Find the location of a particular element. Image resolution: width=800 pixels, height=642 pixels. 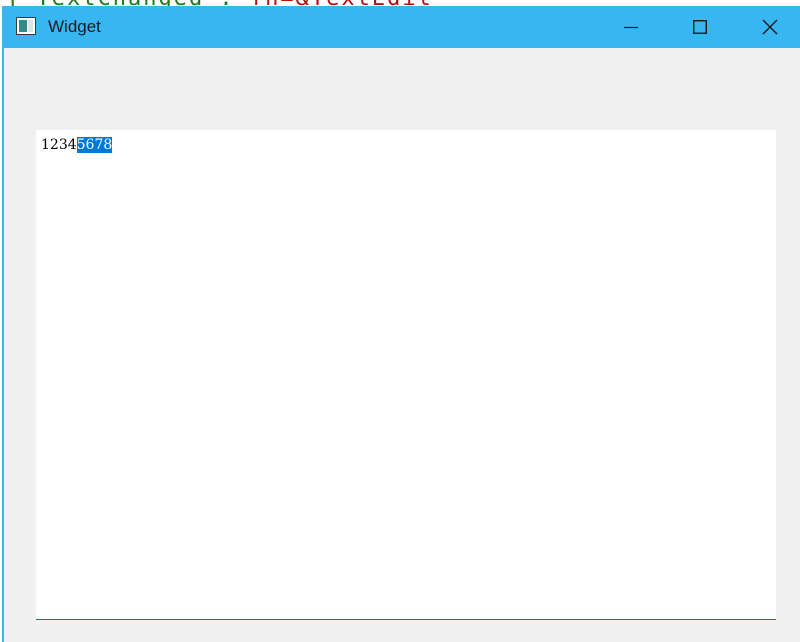

selected-text: 5678 is located at coordinates (94, 145).